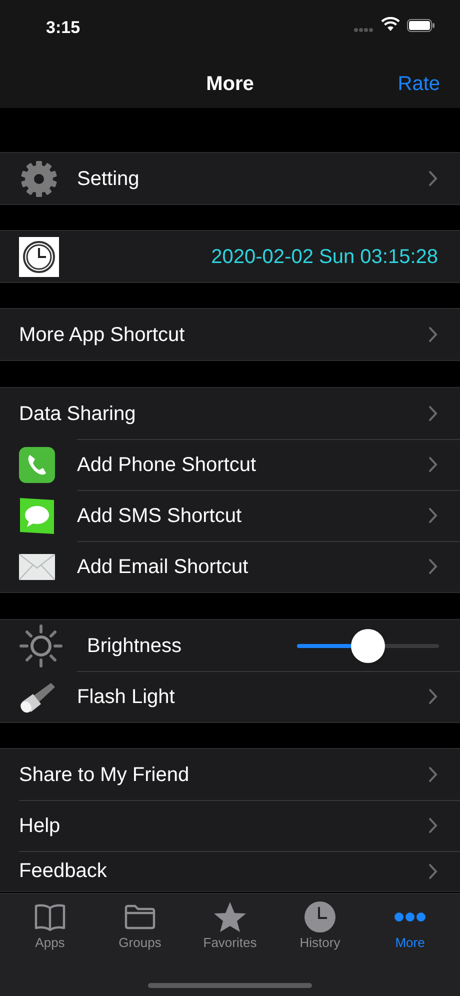 This screenshot has width=460, height=996. What do you see at coordinates (368, 645) in the screenshot?
I see `slider-thumb` at bounding box center [368, 645].